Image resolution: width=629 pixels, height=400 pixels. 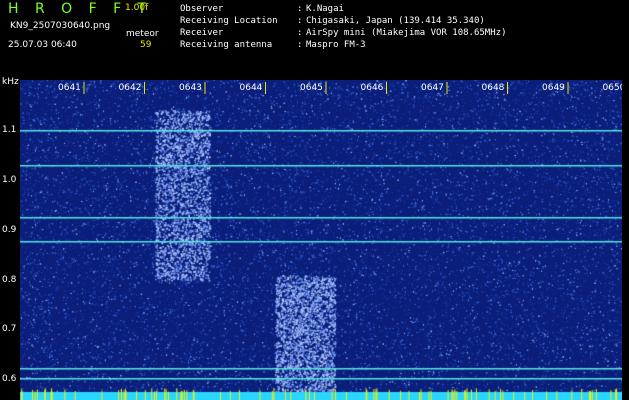 I want to click on meteor-count: 59, so click(x=146, y=45).